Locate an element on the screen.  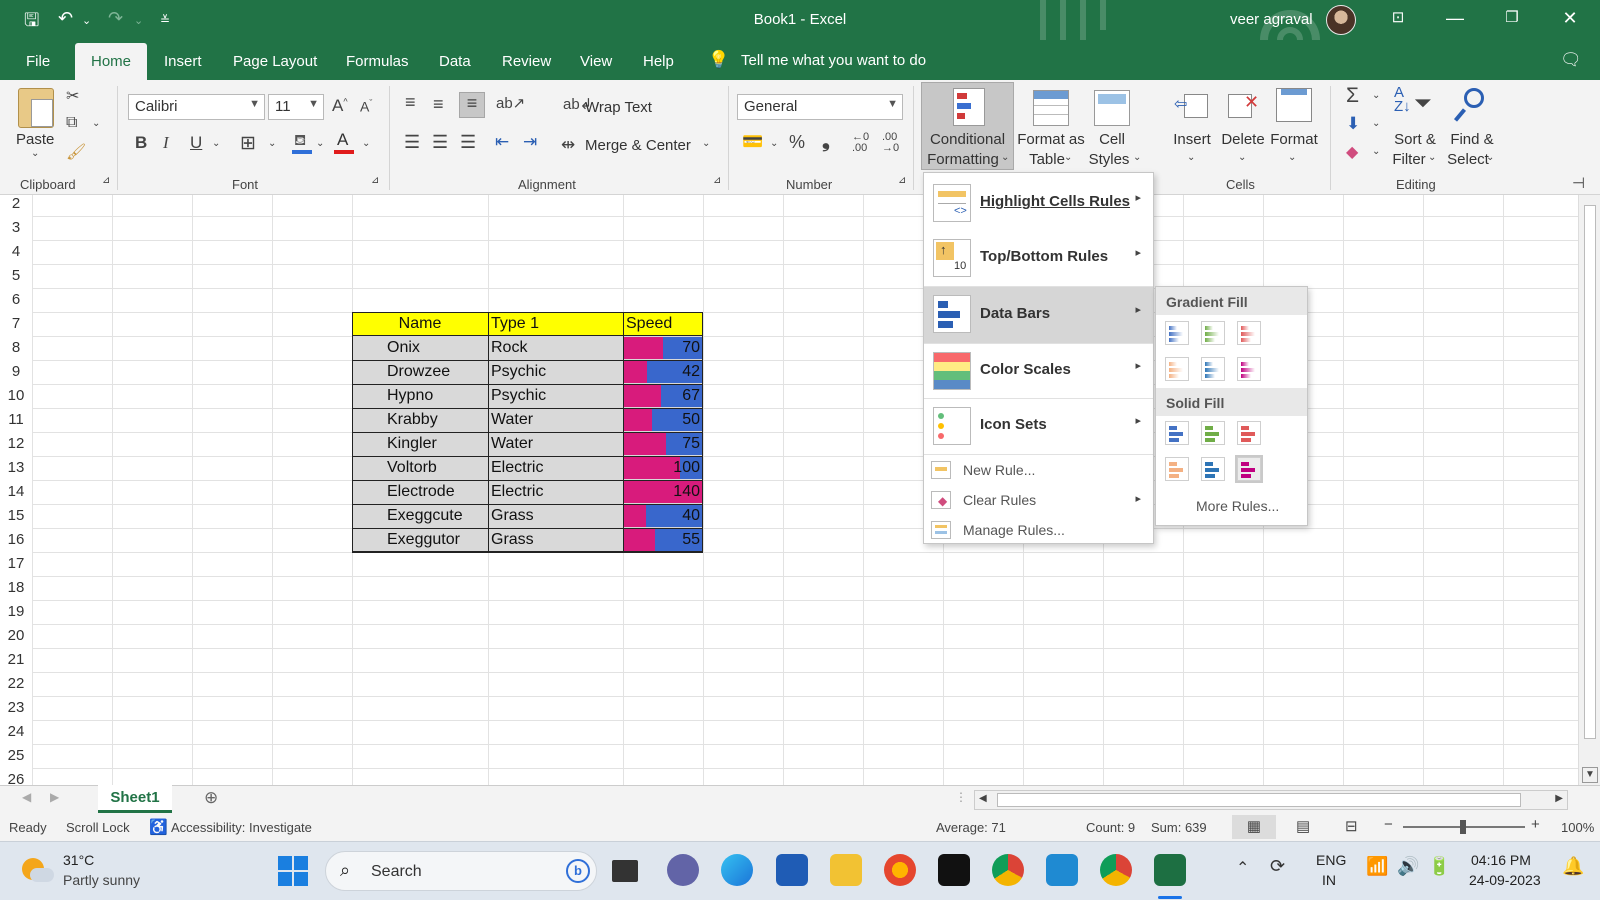
volume-icon: 🔊 is located at coordinates (1408, 866).